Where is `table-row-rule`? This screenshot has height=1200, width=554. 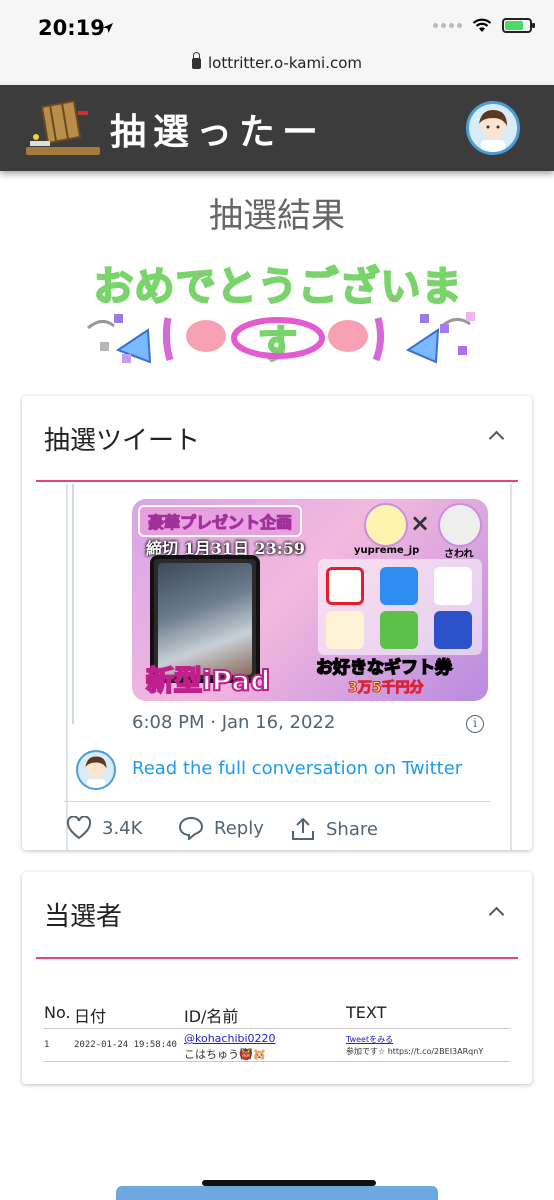 table-row-rule is located at coordinates (277, 1061).